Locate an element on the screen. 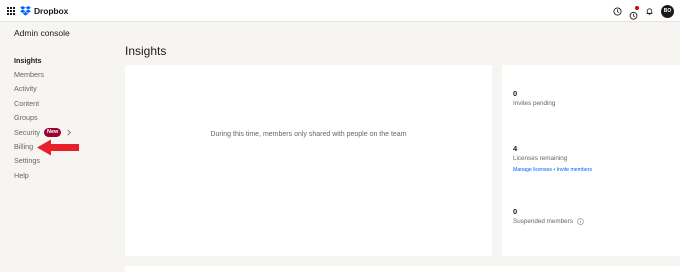  avatar-initials: BO is located at coordinates (667, 11).